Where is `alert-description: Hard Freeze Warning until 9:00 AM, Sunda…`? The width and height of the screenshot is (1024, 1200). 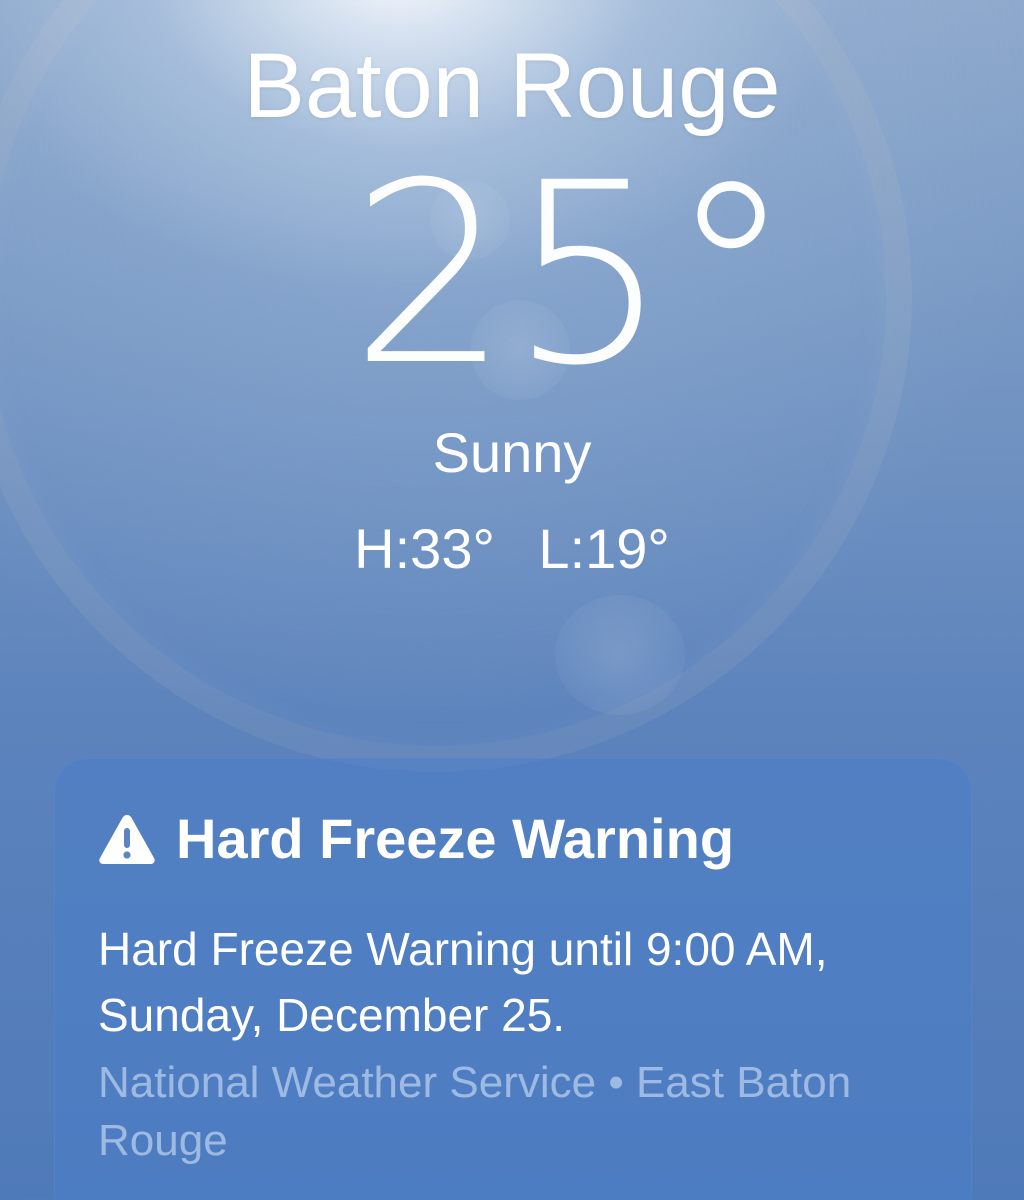
alert-description: Hard Freeze Warning until 9:00 AM, Sunda… is located at coordinates (463, 982).